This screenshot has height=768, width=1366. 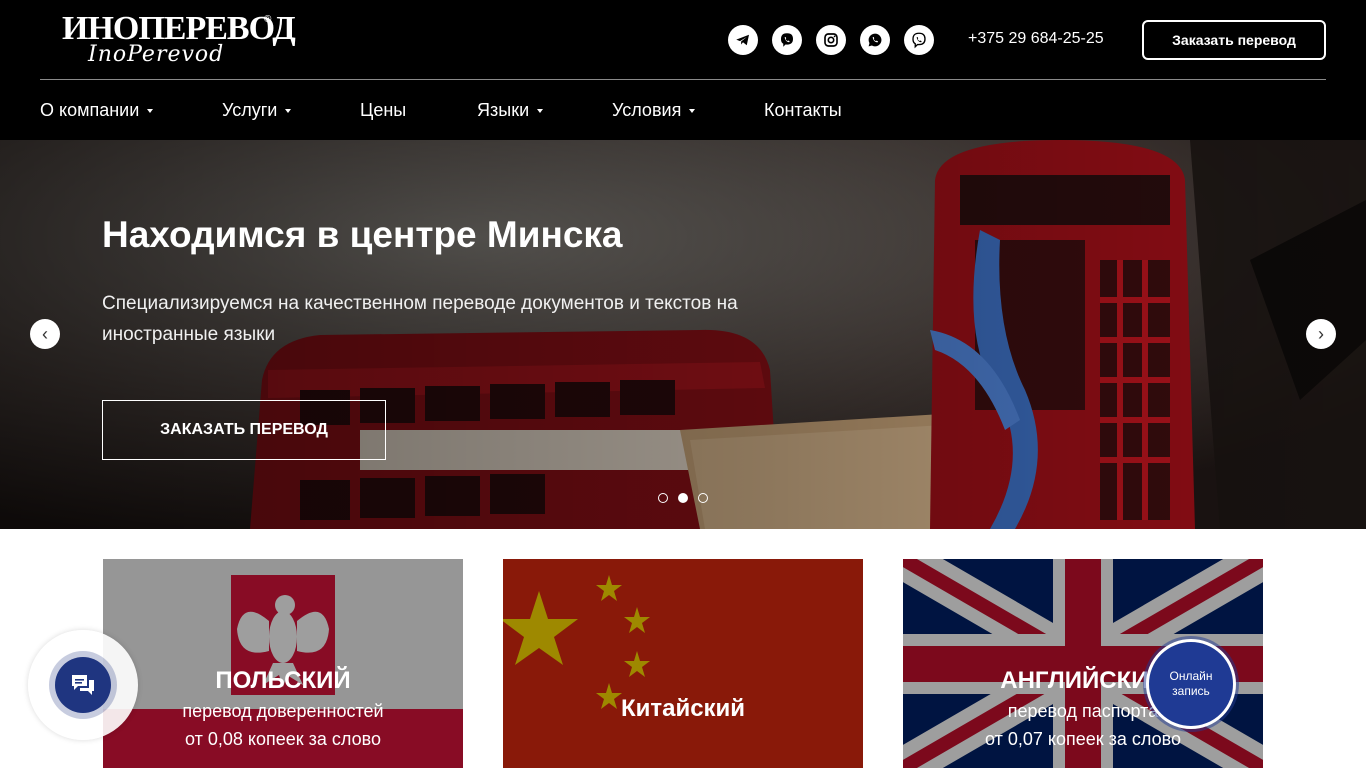 What do you see at coordinates (683, 708) in the screenshot?
I see `card-title: Китайский` at bounding box center [683, 708].